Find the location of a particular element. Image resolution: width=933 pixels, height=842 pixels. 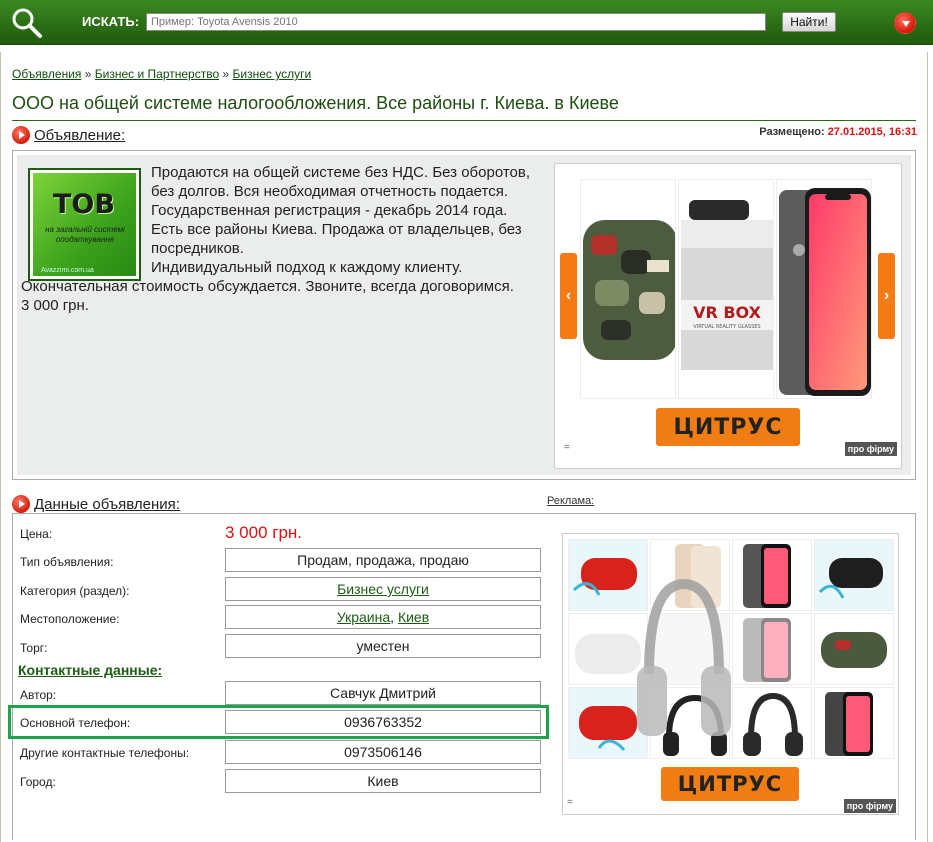

location-label: Местоположение: is located at coordinates (70, 619).